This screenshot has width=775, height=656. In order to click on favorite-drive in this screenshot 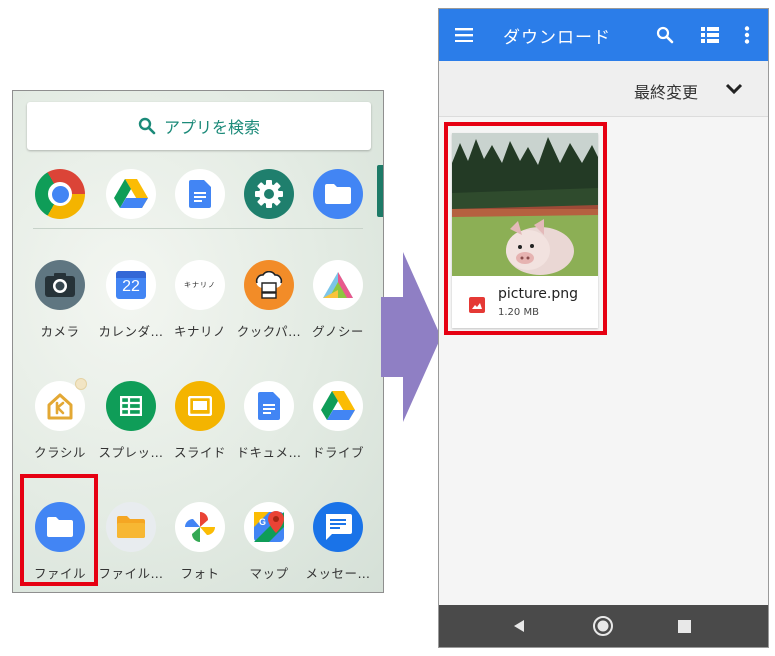, I will do `click(131, 194)`.